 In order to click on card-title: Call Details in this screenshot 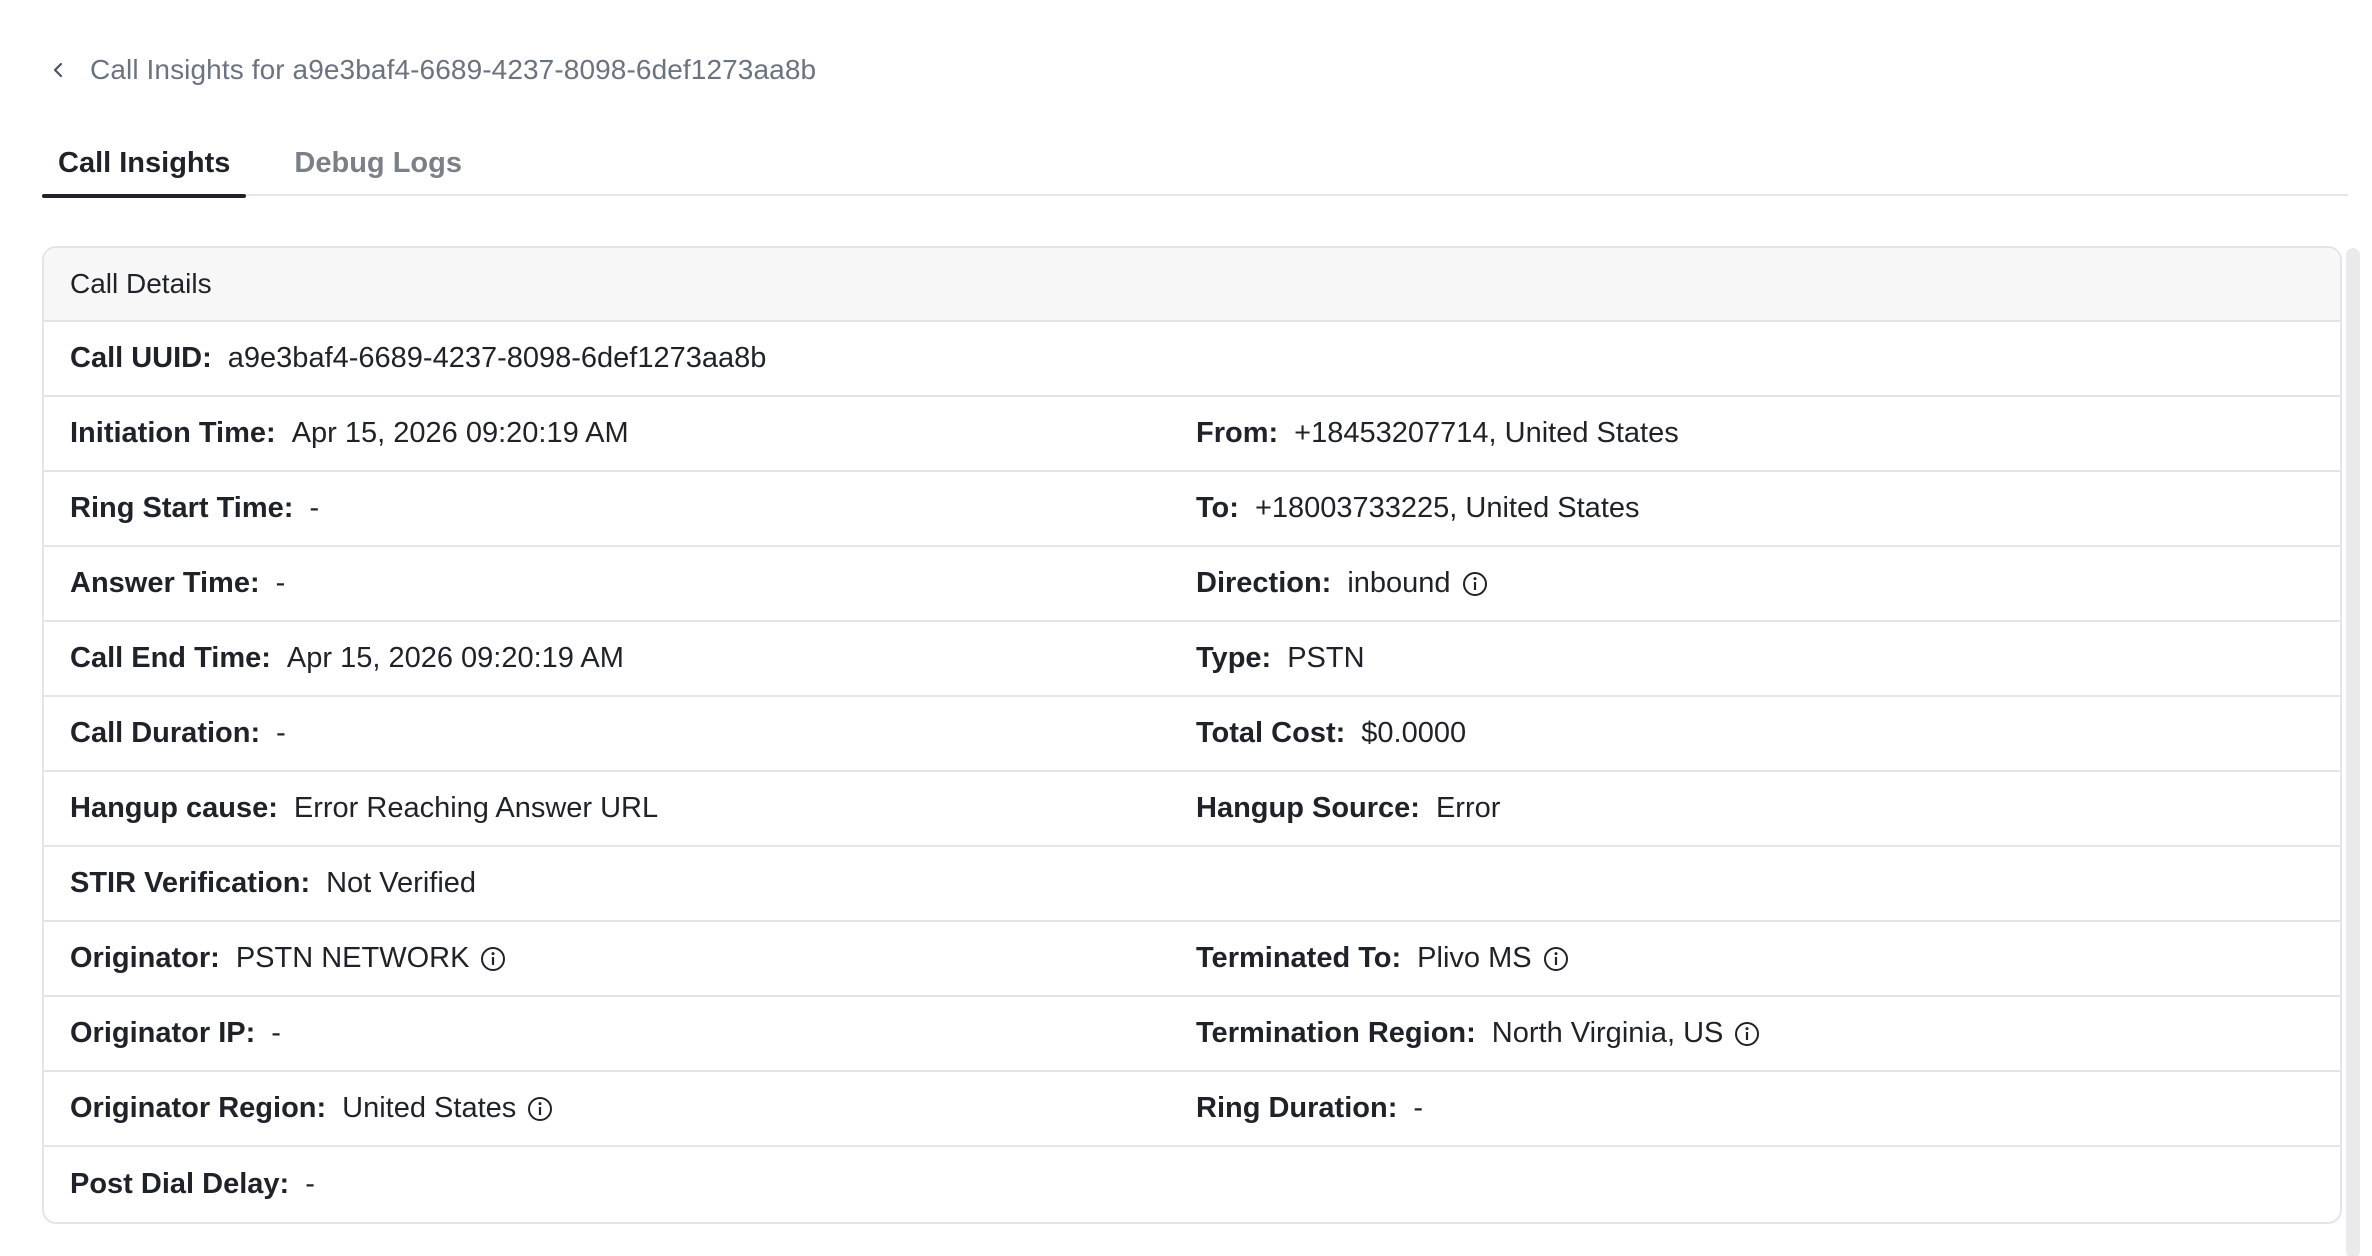, I will do `click(1192, 285)`.